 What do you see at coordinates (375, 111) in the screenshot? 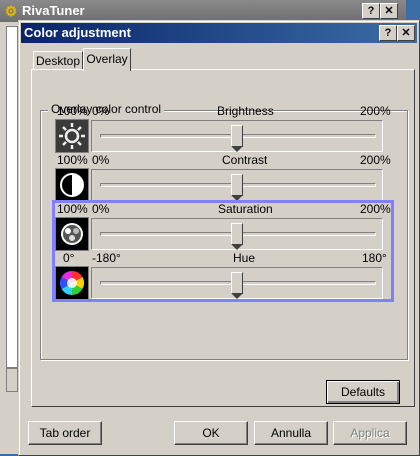
I see `brightness-max-label: 200%` at bounding box center [375, 111].